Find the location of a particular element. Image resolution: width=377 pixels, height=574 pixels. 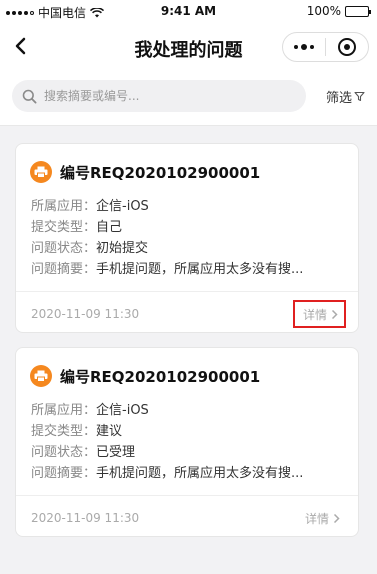

filter-funnel-icon is located at coordinates (359, 96).